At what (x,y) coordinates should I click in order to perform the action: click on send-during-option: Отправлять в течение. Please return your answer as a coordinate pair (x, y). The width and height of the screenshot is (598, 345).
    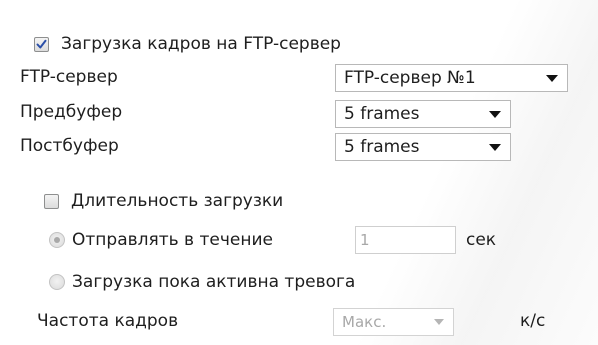
    Looking at the image, I should click on (161, 240).